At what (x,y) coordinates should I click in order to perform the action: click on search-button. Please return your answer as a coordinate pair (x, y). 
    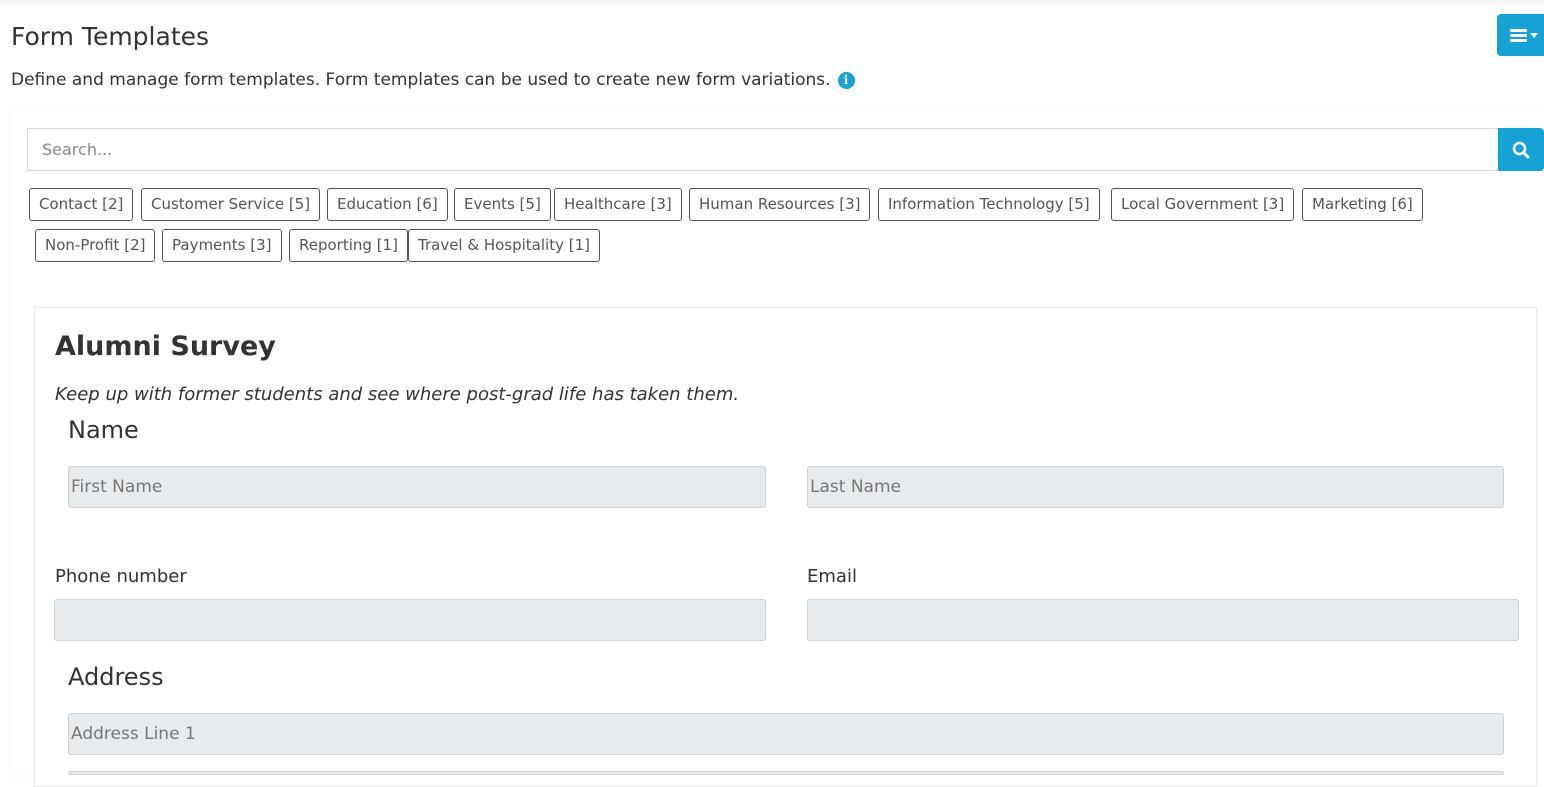
    Looking at the image, I should click on (1521, 149).